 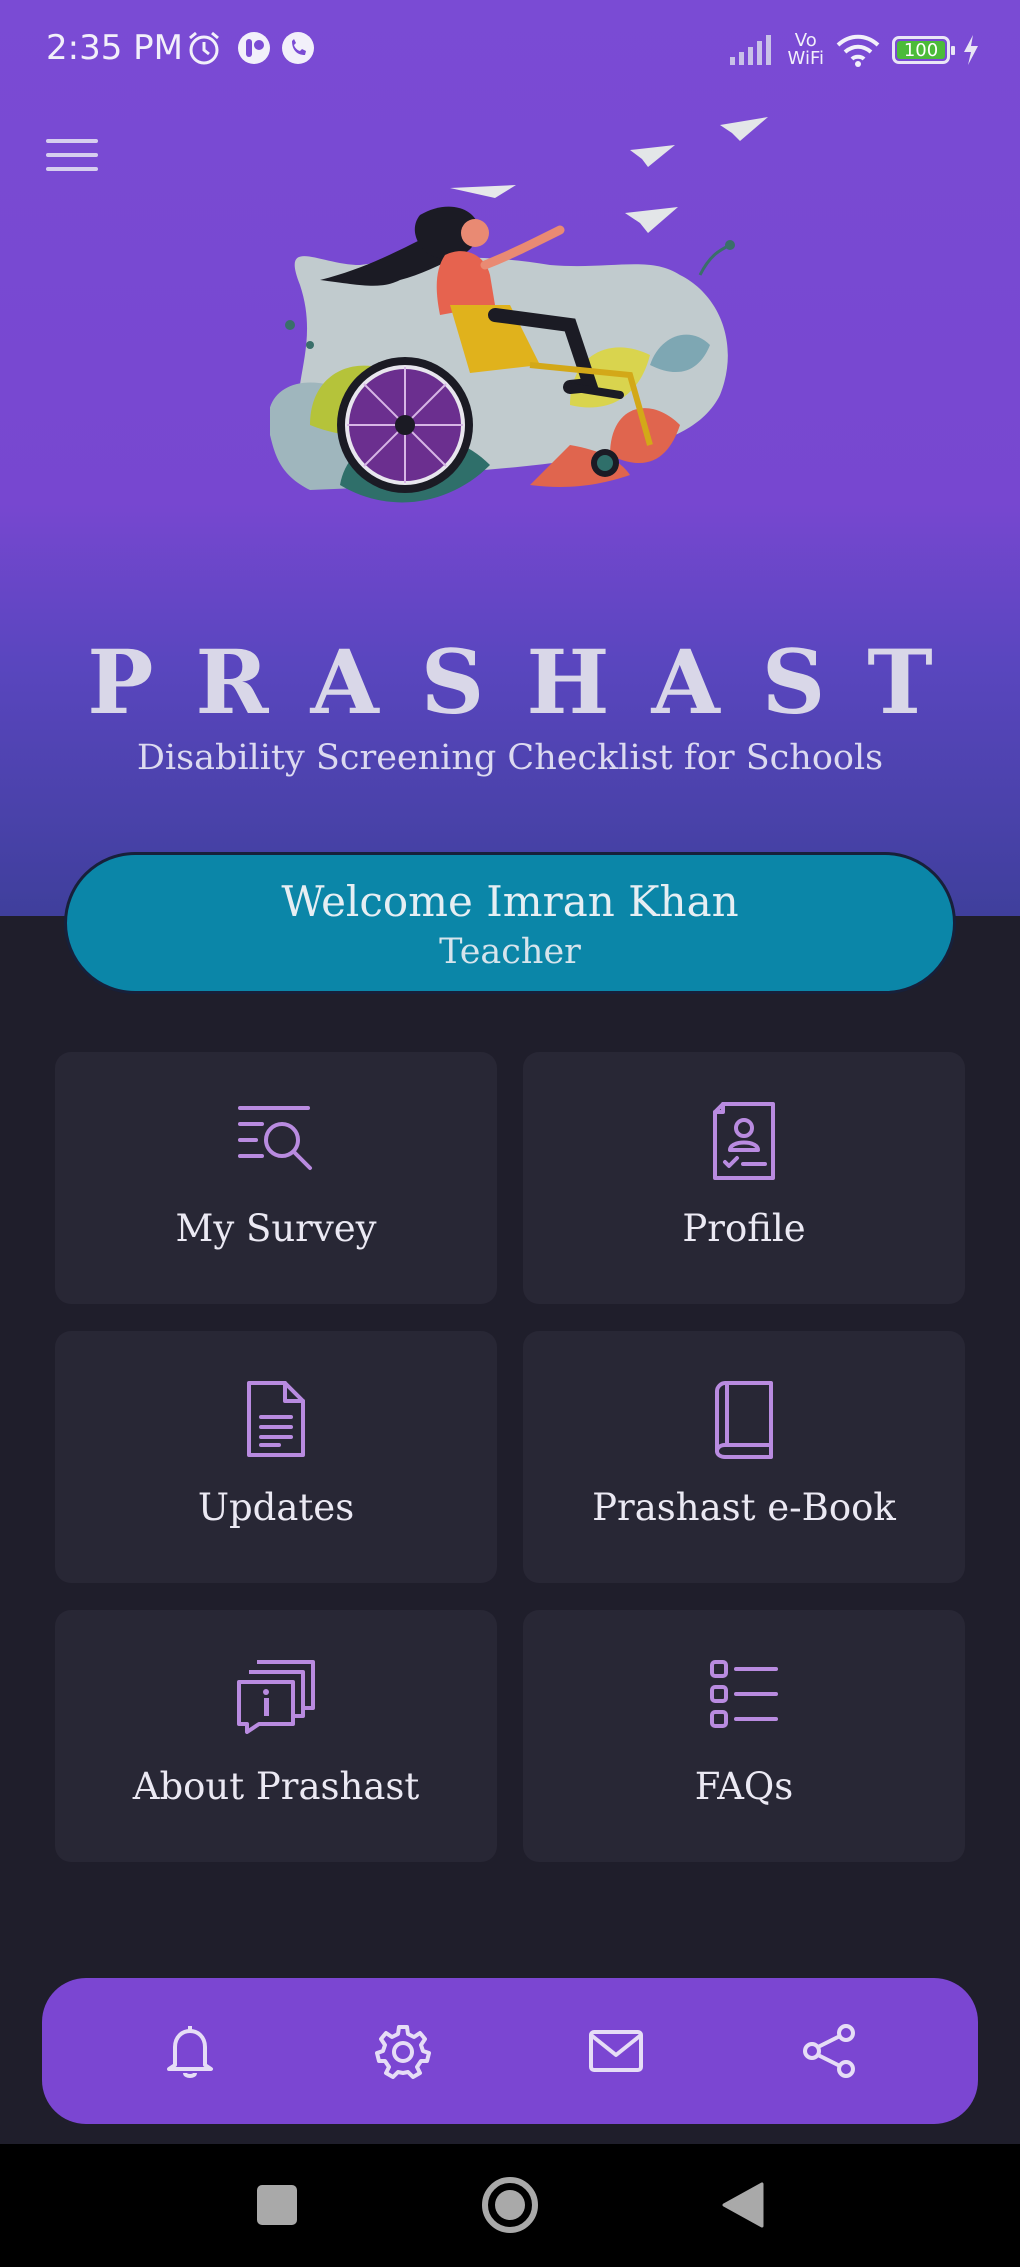 What do you see at coordinates (72, 155) in the screenshot?
I see `hamburger-menu-icon` at bounding box center [72, 155].